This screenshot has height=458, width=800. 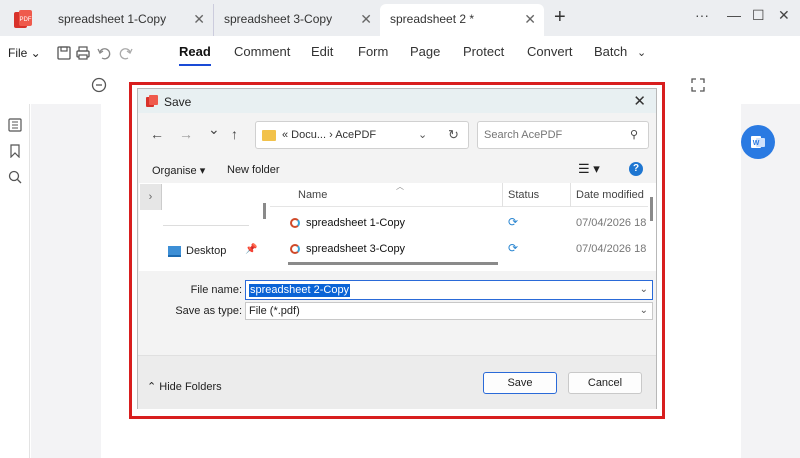 I want to click on save-icon, so click(x=64, y=53).